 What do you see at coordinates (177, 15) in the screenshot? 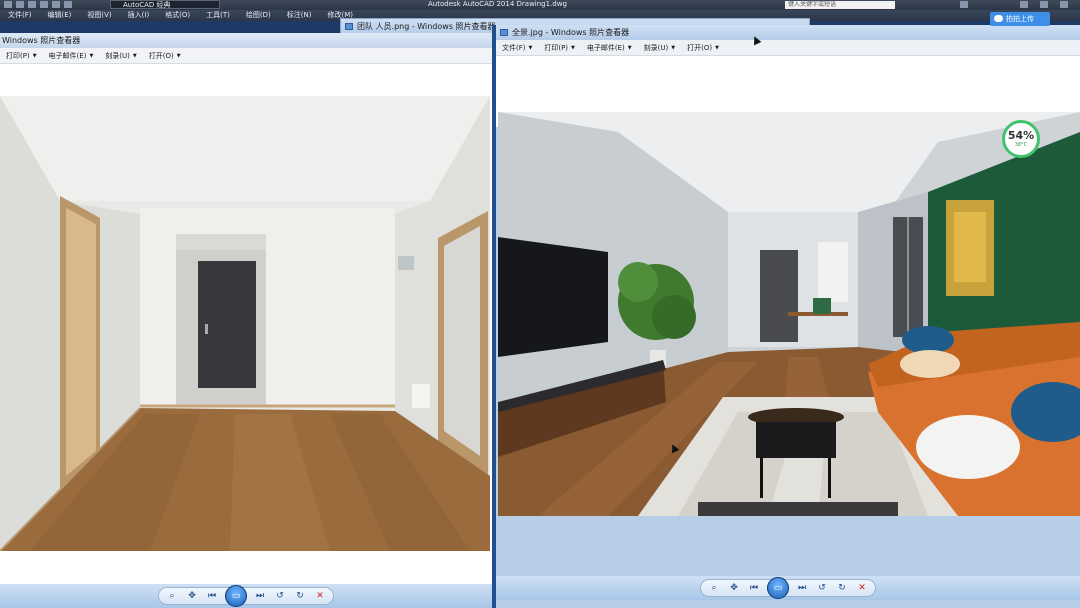
I see `menu-format: 格式(O)` at bounding box center [177, 15].